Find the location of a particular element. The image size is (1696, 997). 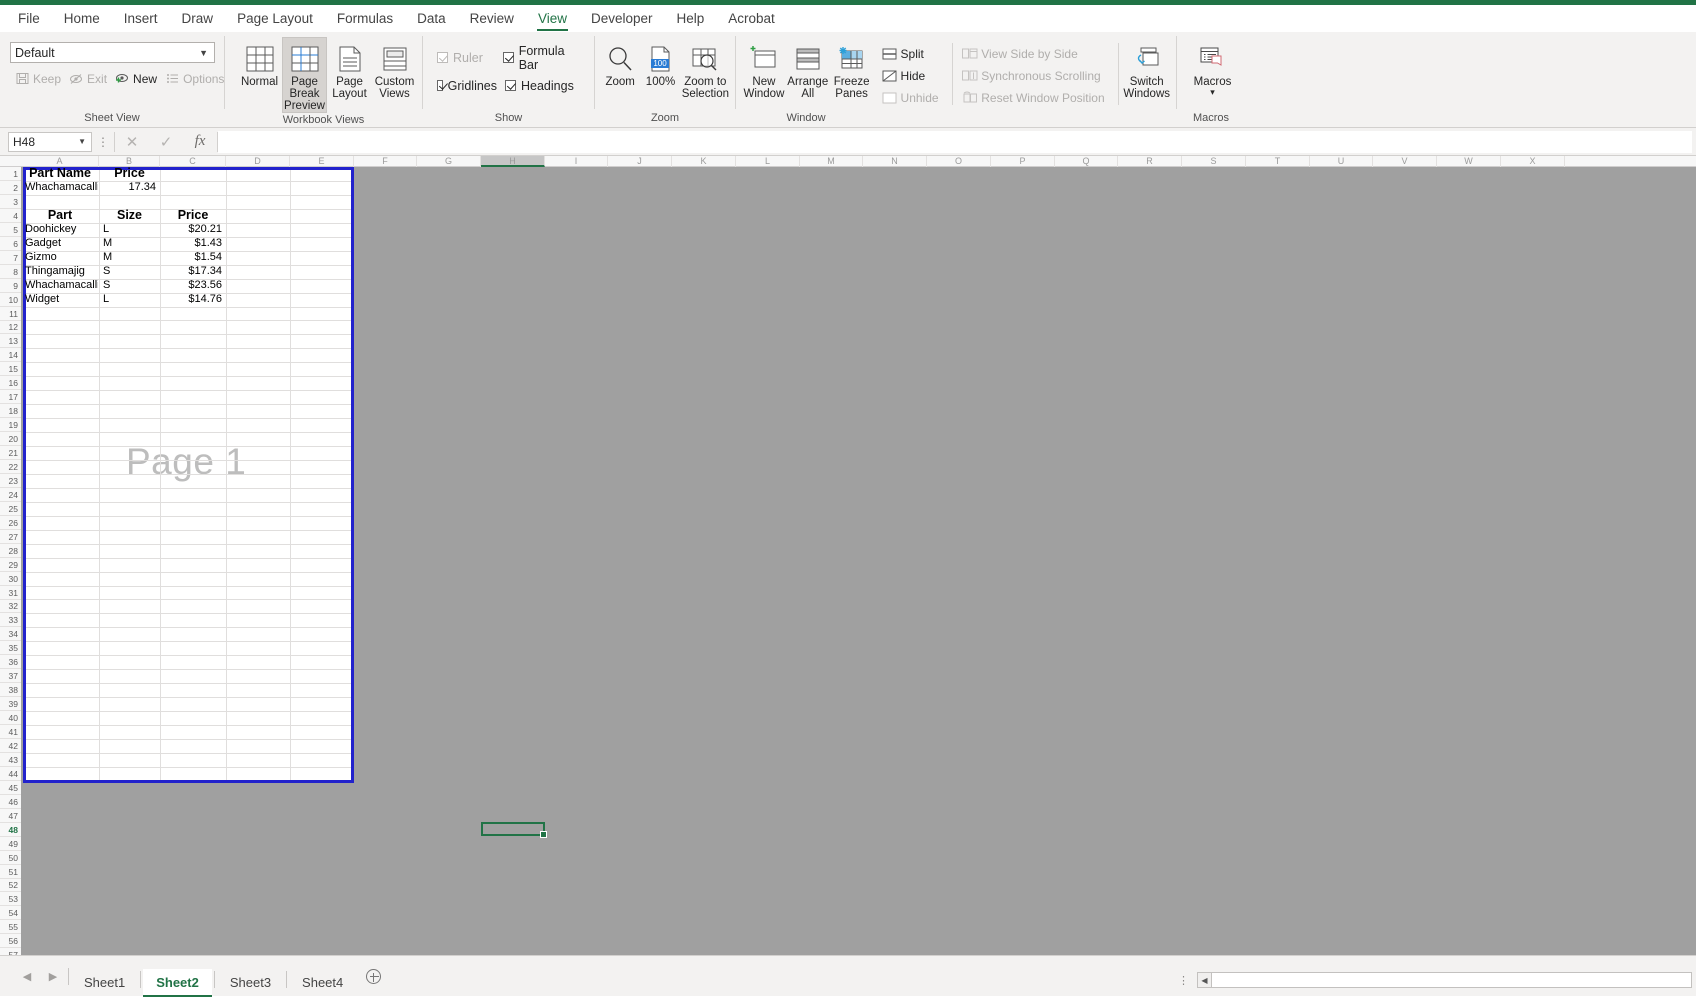

row-header-45: 45 is located at coordinates (10, 788).